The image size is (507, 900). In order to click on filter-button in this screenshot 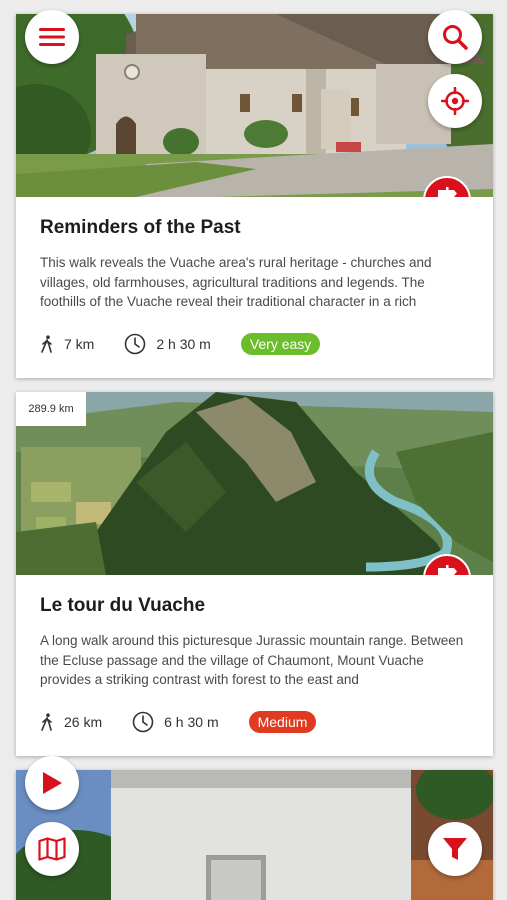, I will do `click(455, 849)`.